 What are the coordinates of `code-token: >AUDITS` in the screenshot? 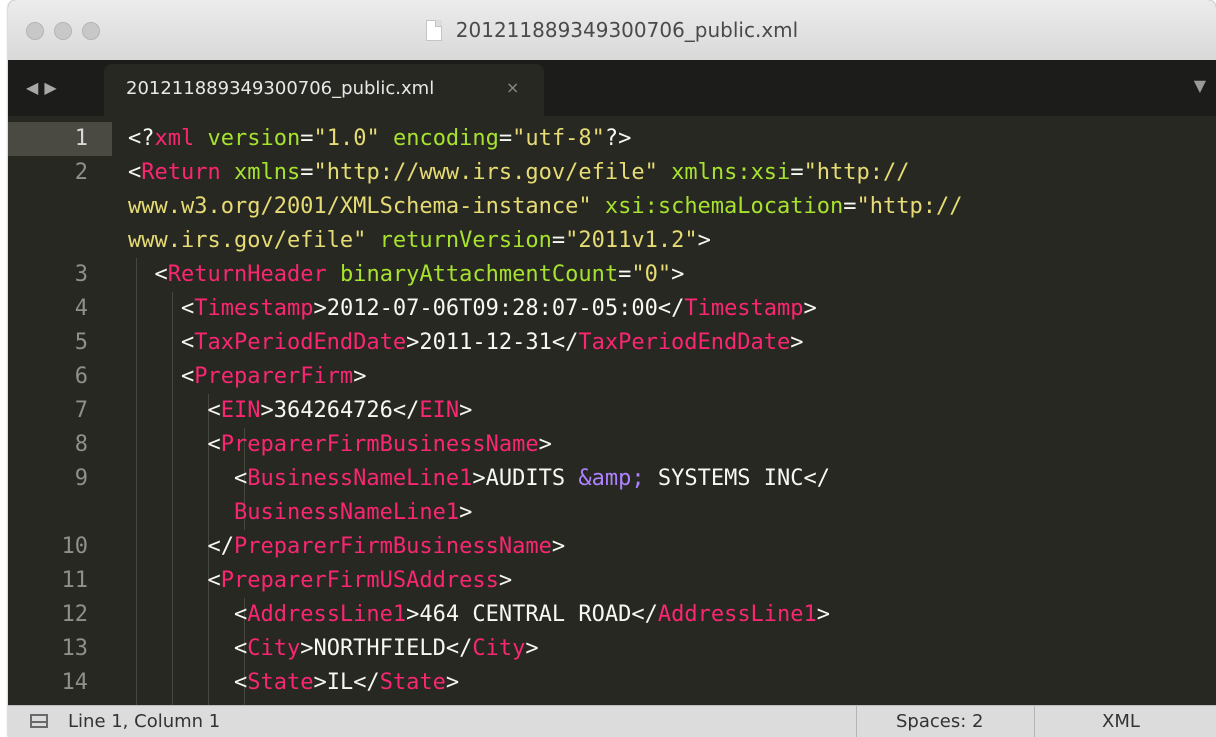 It's located at (525, 478).